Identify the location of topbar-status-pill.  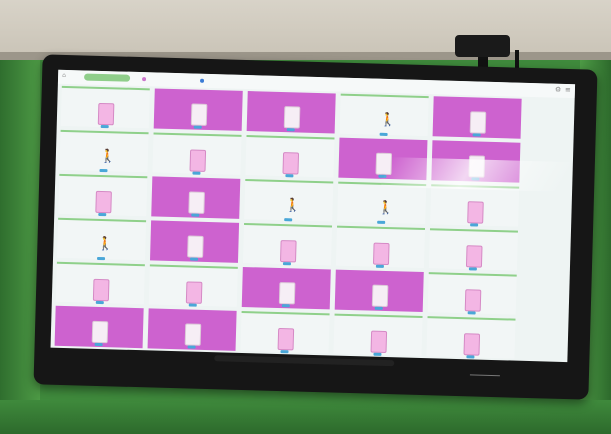
(107, 77).